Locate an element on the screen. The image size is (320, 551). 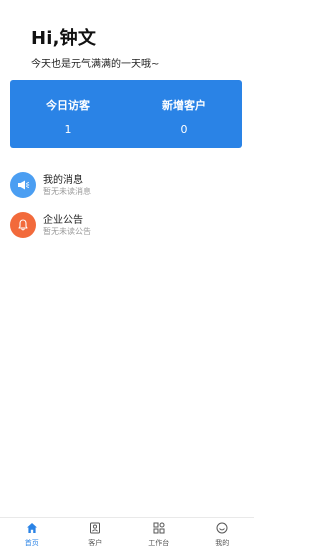
tab-home-label: 首页 is located at coordinates (31, 543).